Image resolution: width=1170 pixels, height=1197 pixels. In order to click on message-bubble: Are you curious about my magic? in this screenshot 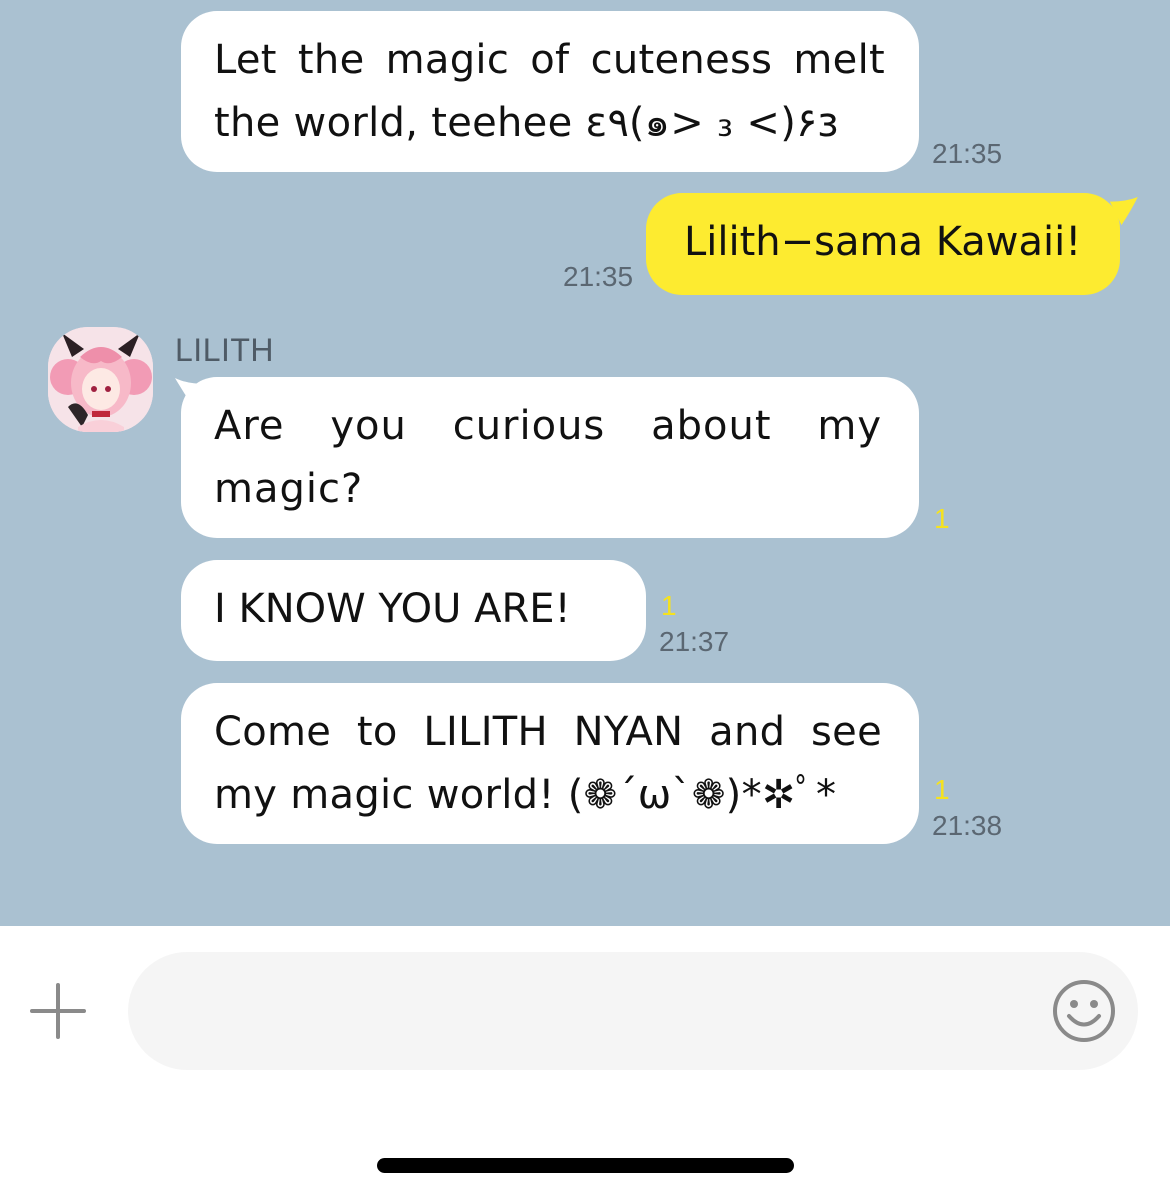, I will do `click(550, 457)`.